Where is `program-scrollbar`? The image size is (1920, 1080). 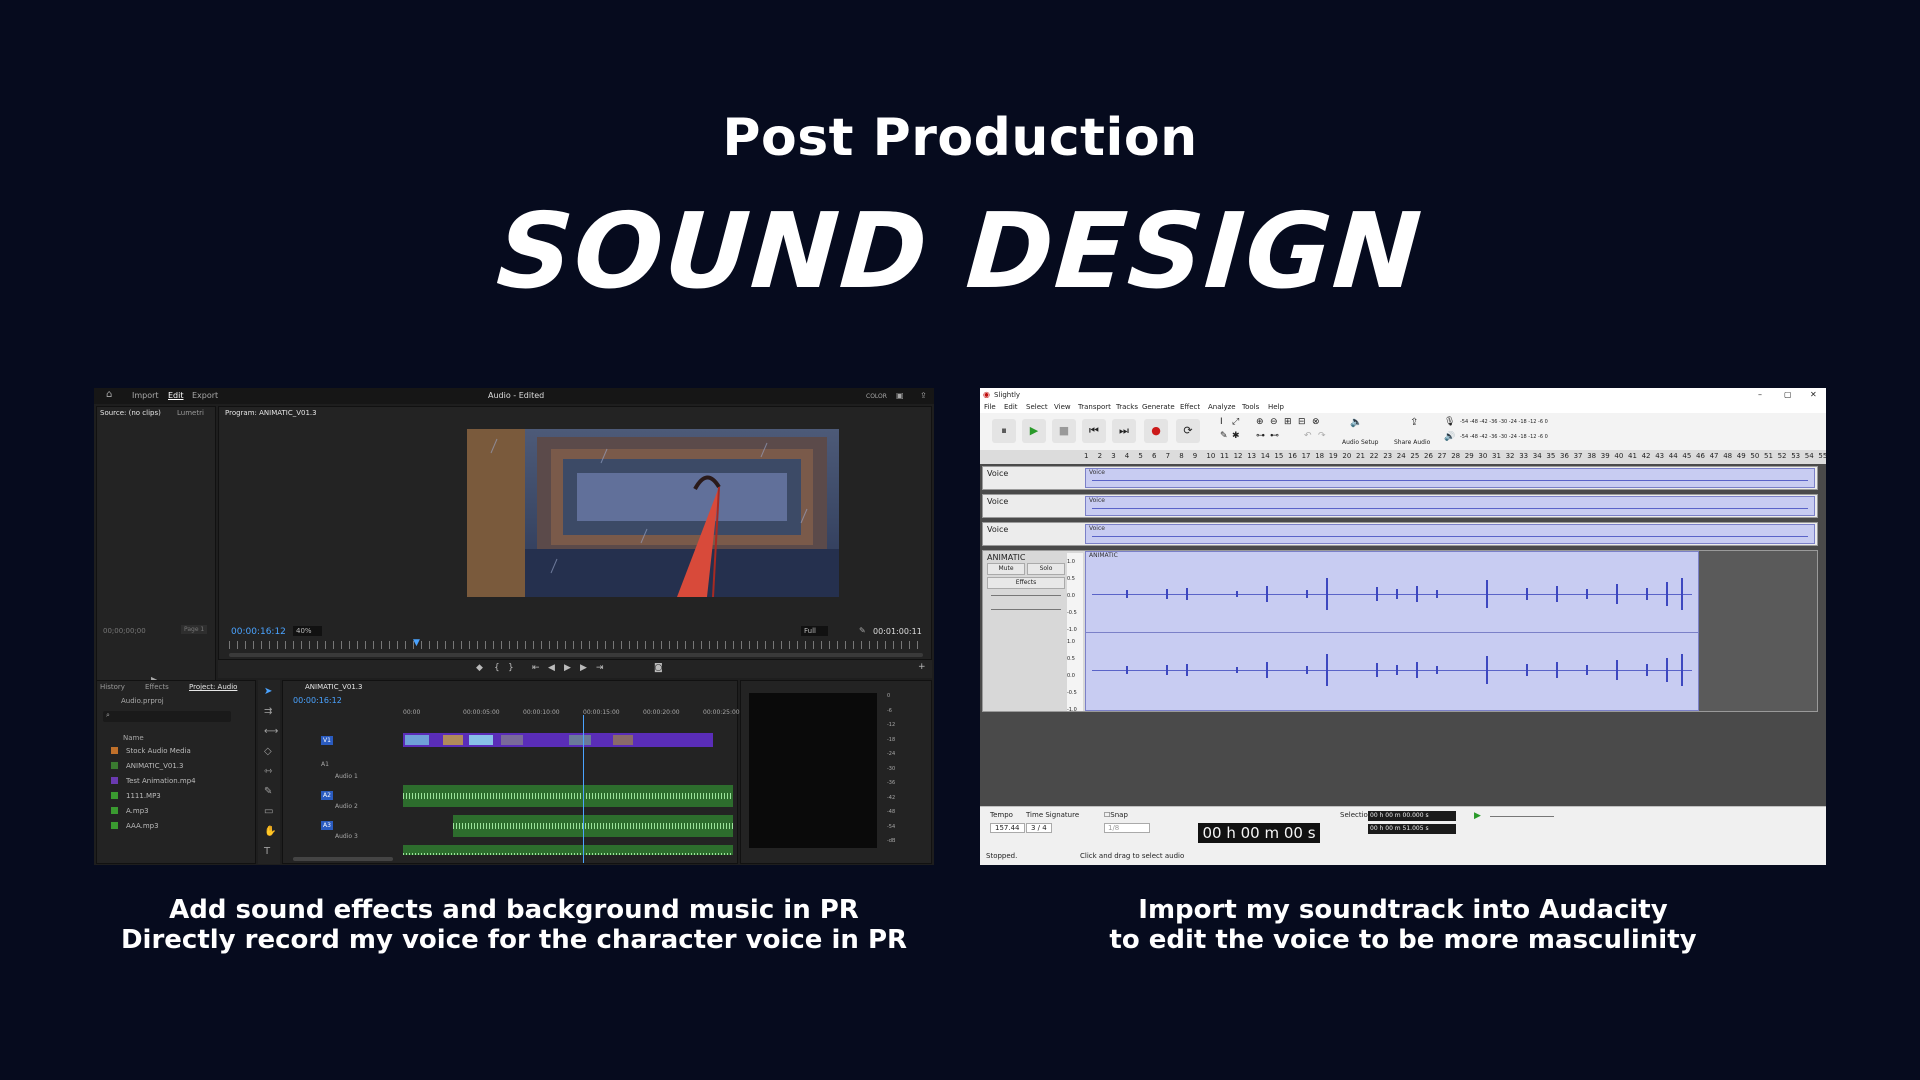
program-scrollbar is located at coordinates (576, 655).